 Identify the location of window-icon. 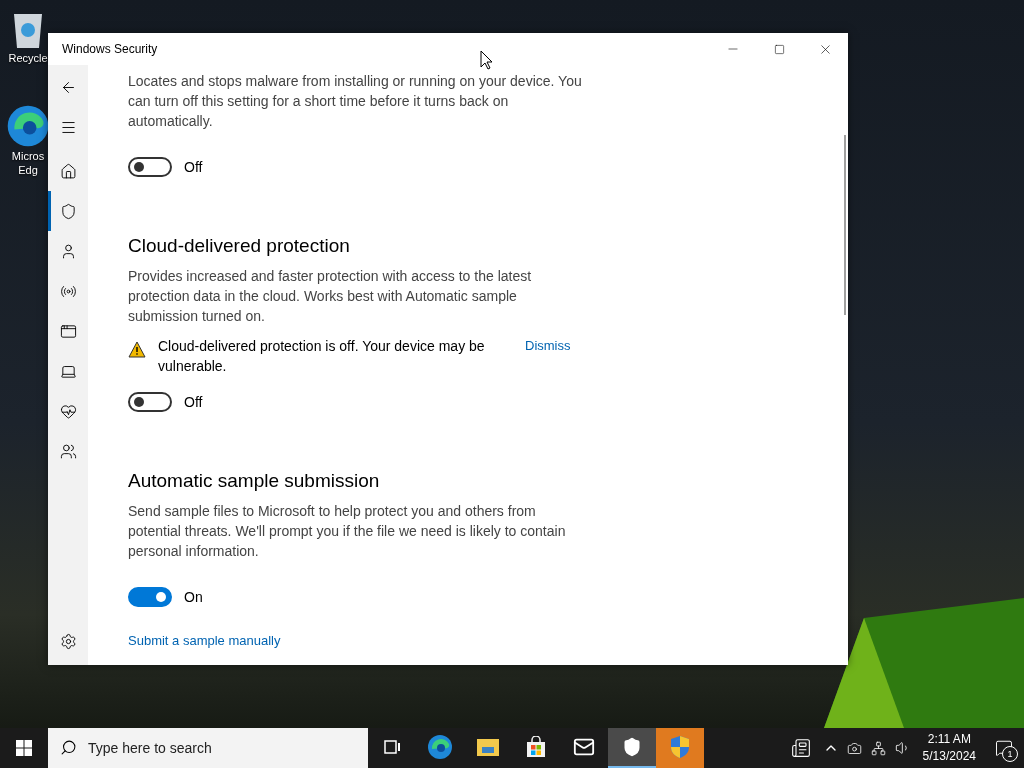
(68, 331).